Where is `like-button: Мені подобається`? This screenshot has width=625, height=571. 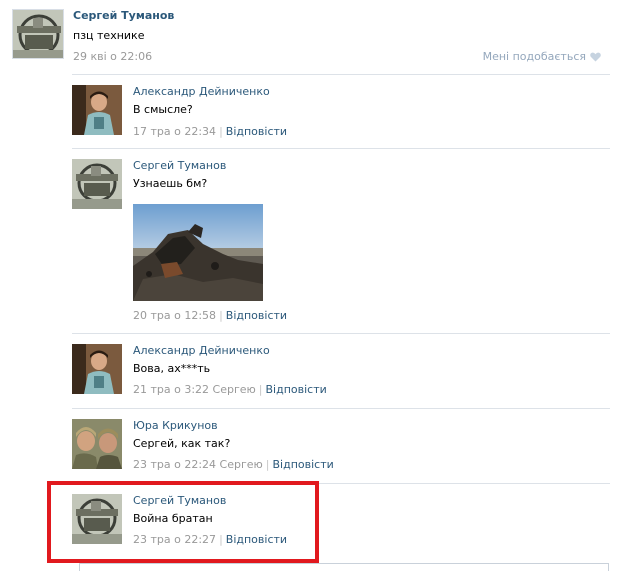 like-button: Мені подобається is located at coordinates (542, 56).